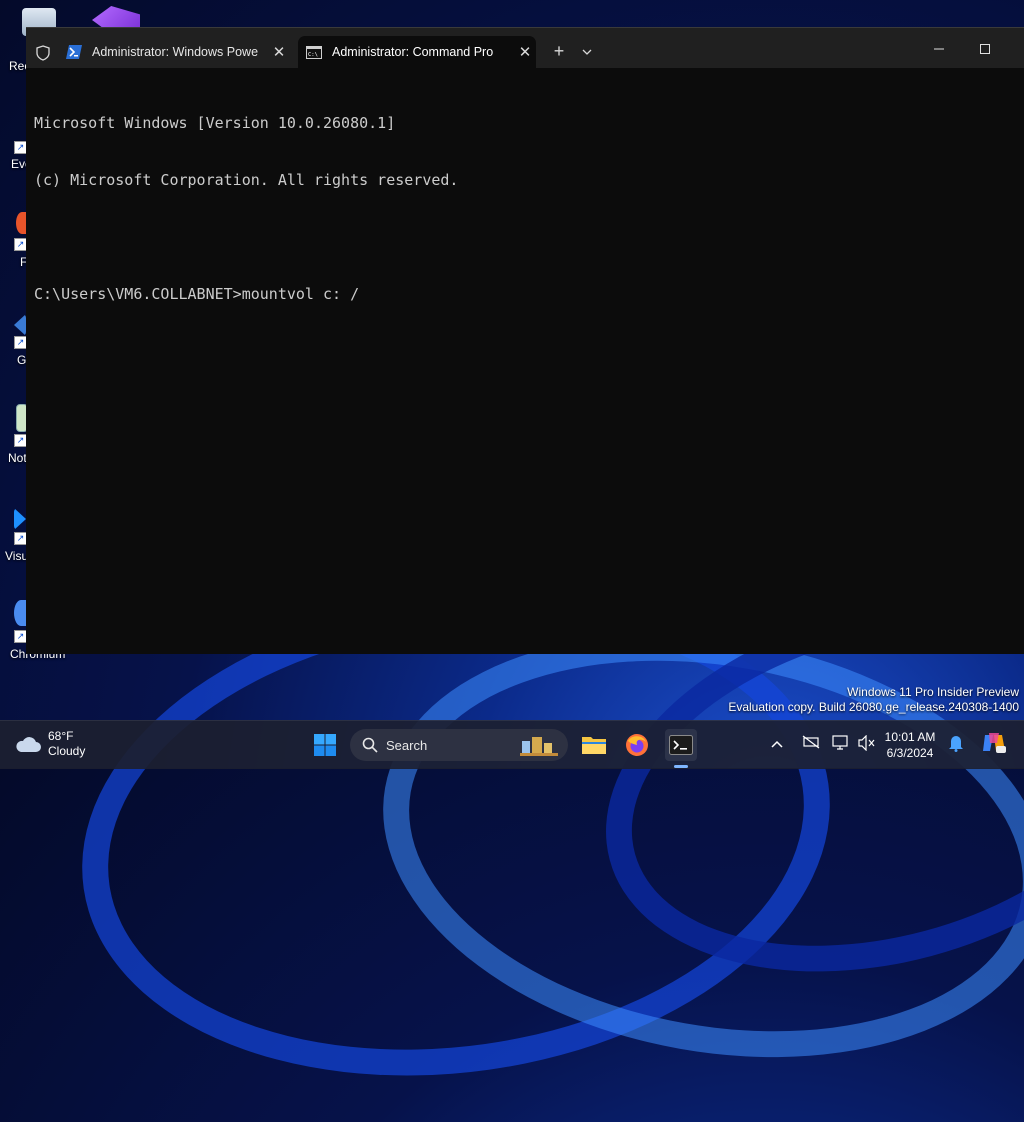 The image size is (1024, 1122). Describe the element at coordinates (197, 294) in the screenshot. I see `command-line: C:\Users\VM6.COLLABNET>mountvol c: /` at that location.